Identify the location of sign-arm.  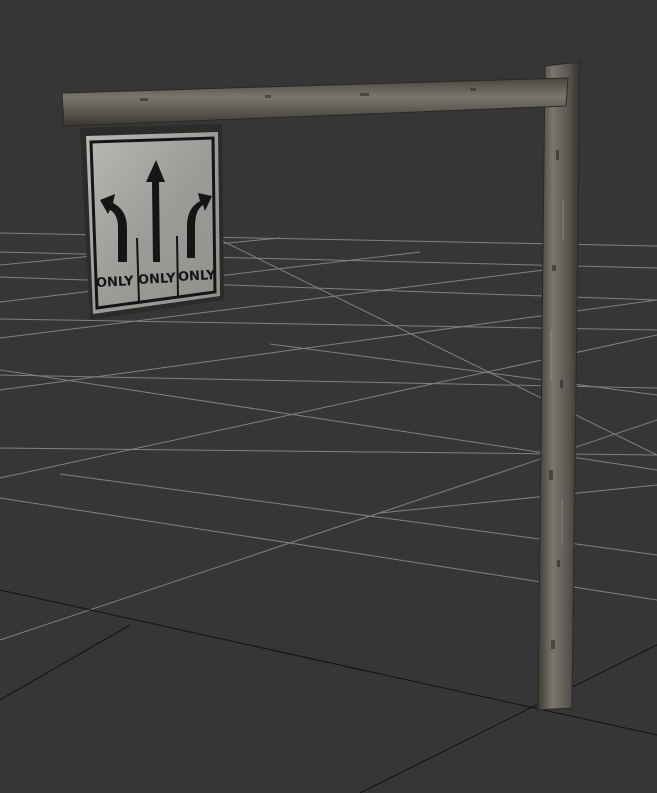
(315, 102).